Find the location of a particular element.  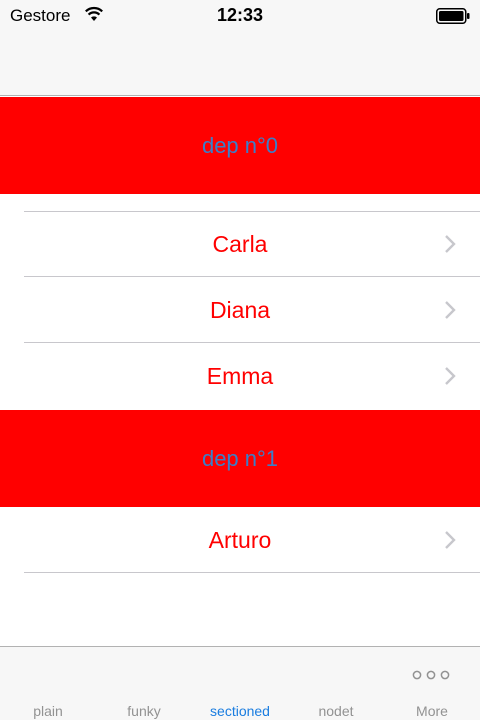

status-bar: Gestore 12:33 is located at coordinates (240, 16).